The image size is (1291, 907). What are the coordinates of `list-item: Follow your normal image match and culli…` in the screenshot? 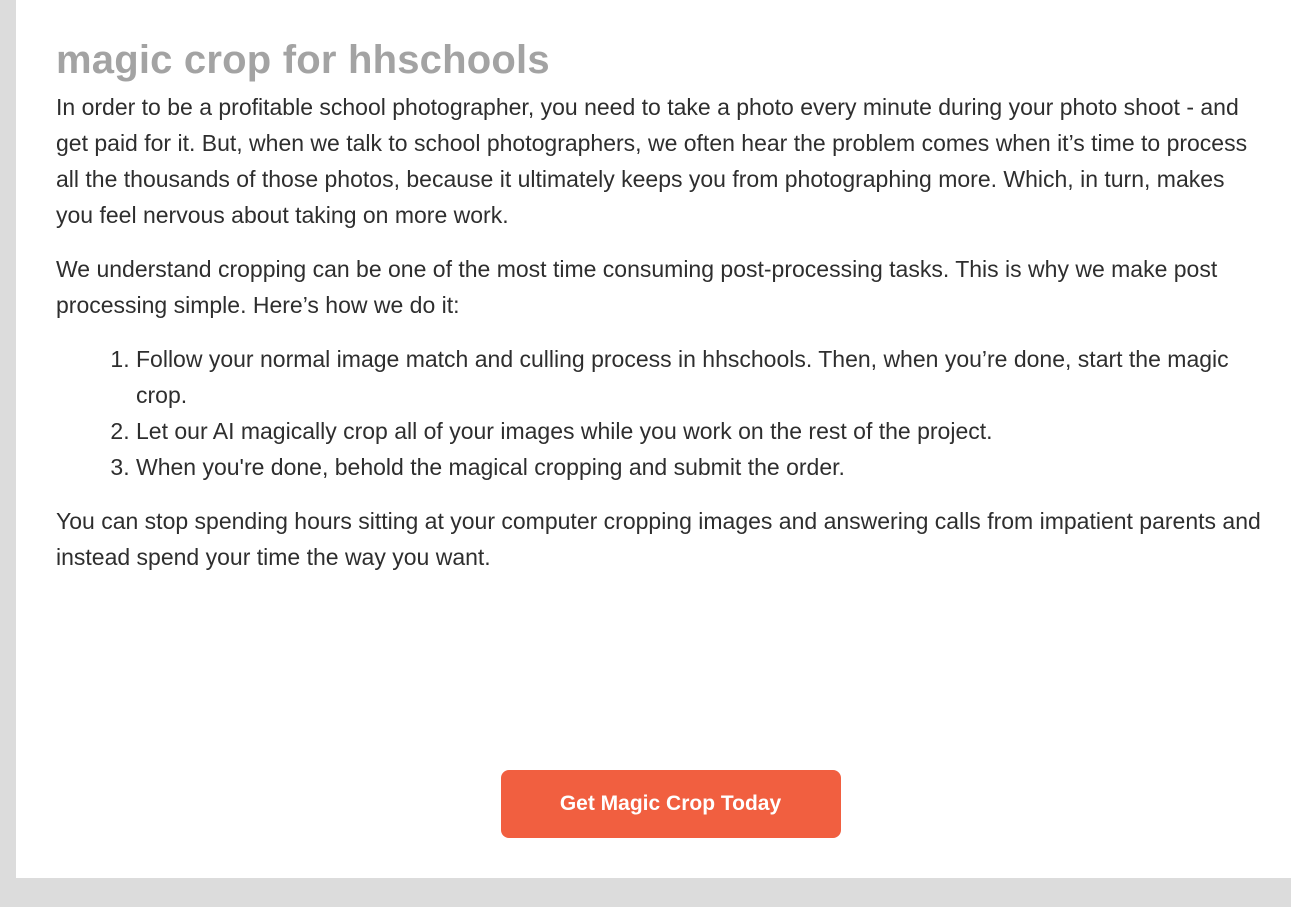 It's located at (701, 377).